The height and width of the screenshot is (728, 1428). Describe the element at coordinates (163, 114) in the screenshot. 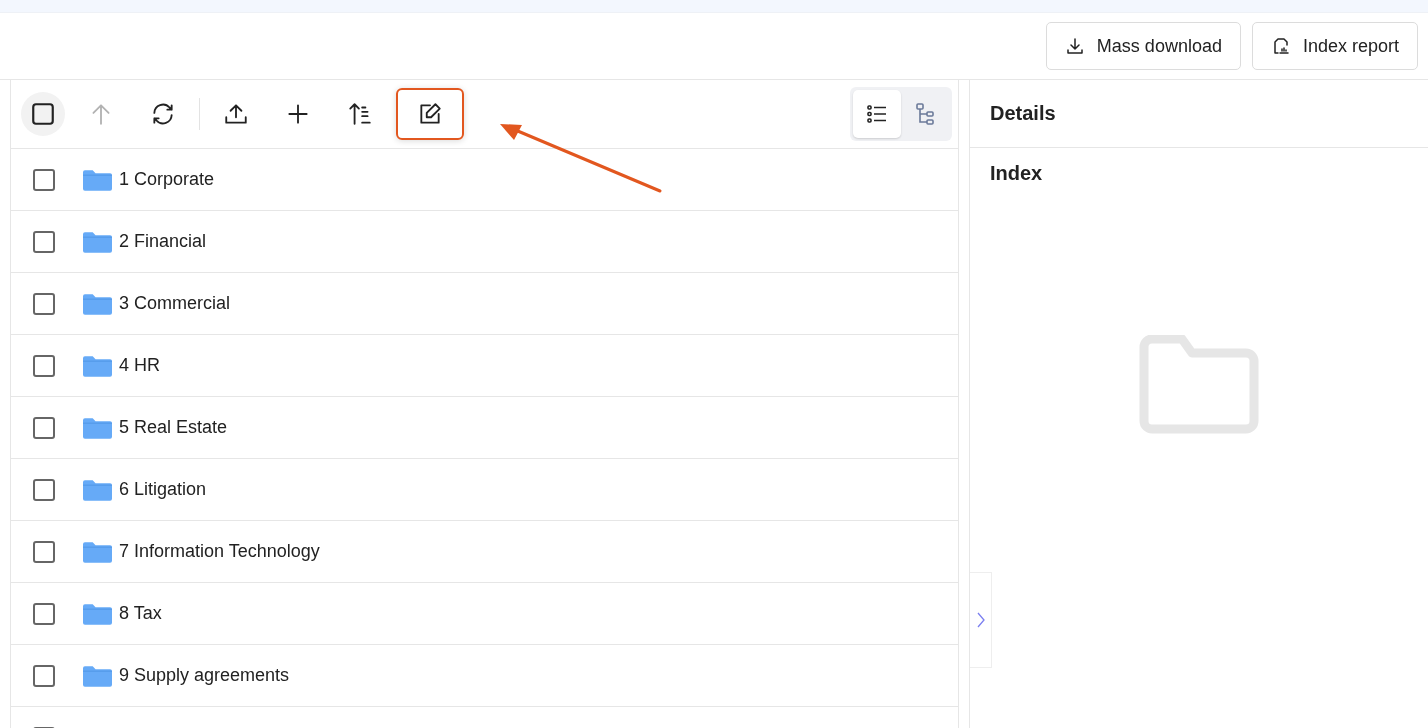

I see `refresh-icon` at that location.